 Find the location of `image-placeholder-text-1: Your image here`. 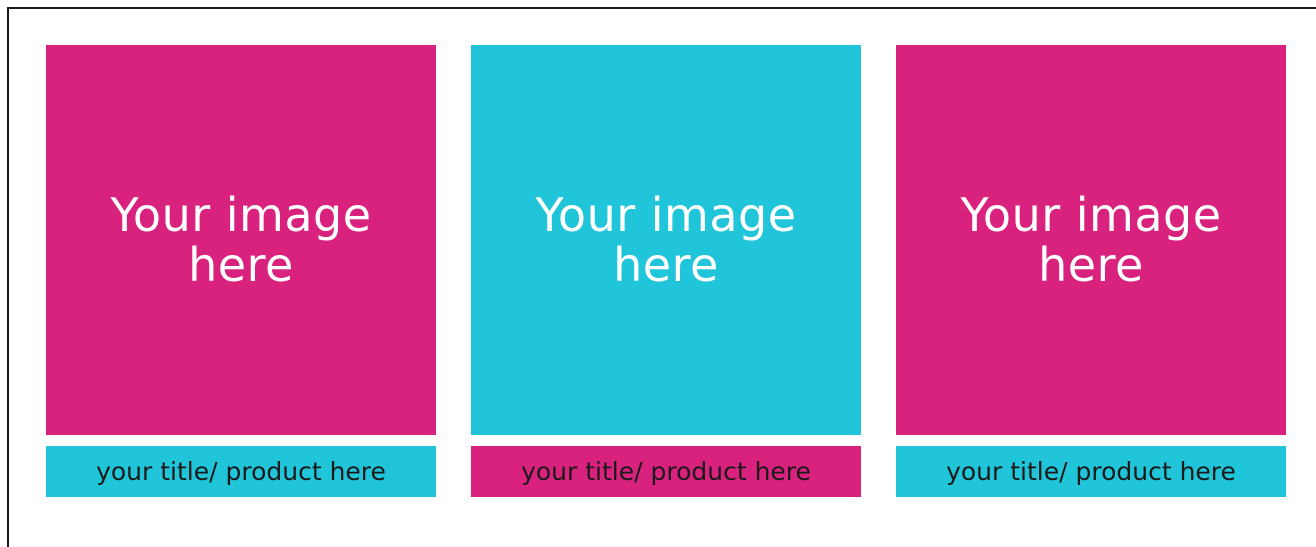

image-placeholder-text-1: Your image here is located at coordinates (241, 240).